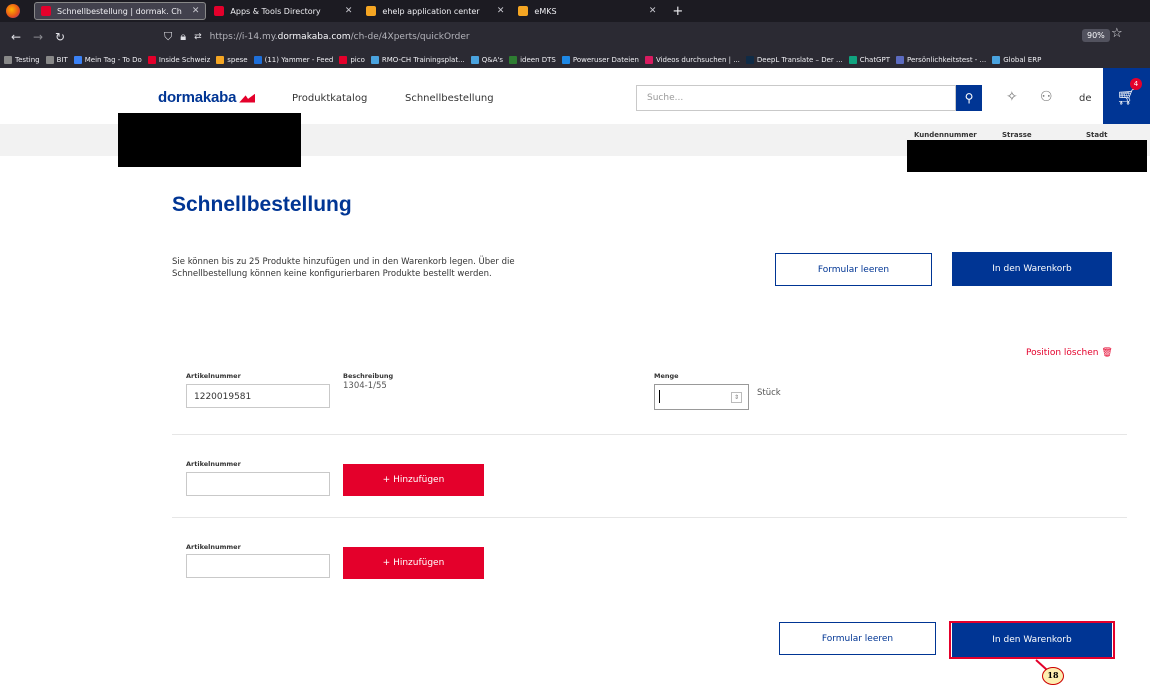 This screenshot has width=1150, height=697. Describe the element at coordinates (600, 60) in the screenshot. I see `bookmark-item: Poweruser Dateien` at that location.